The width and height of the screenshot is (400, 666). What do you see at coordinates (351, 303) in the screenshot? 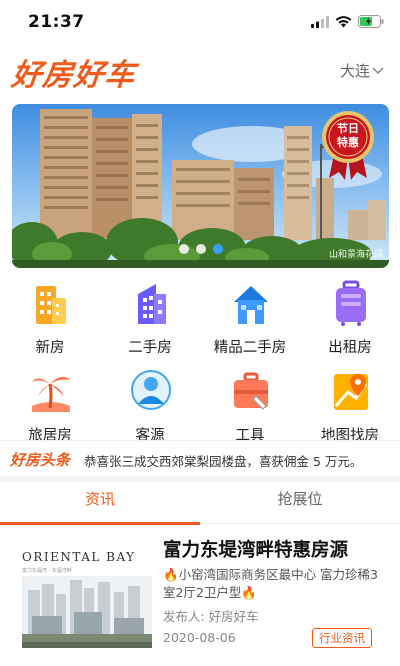
I see `suitcase-icon` at bounding box center [351, 303].